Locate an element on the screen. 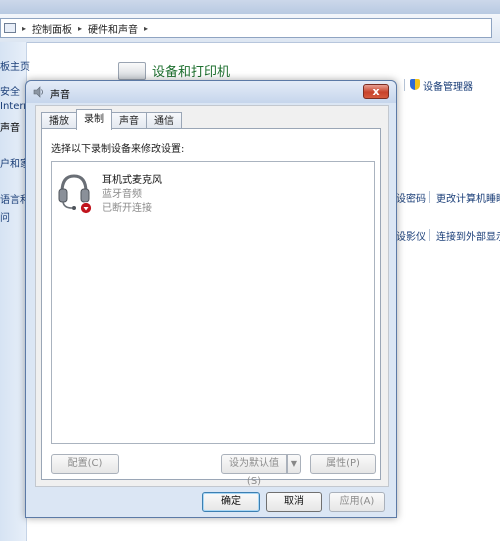 This screenshot has height=541, width=500. control-panel-icon is located at coordinates (10, 28).